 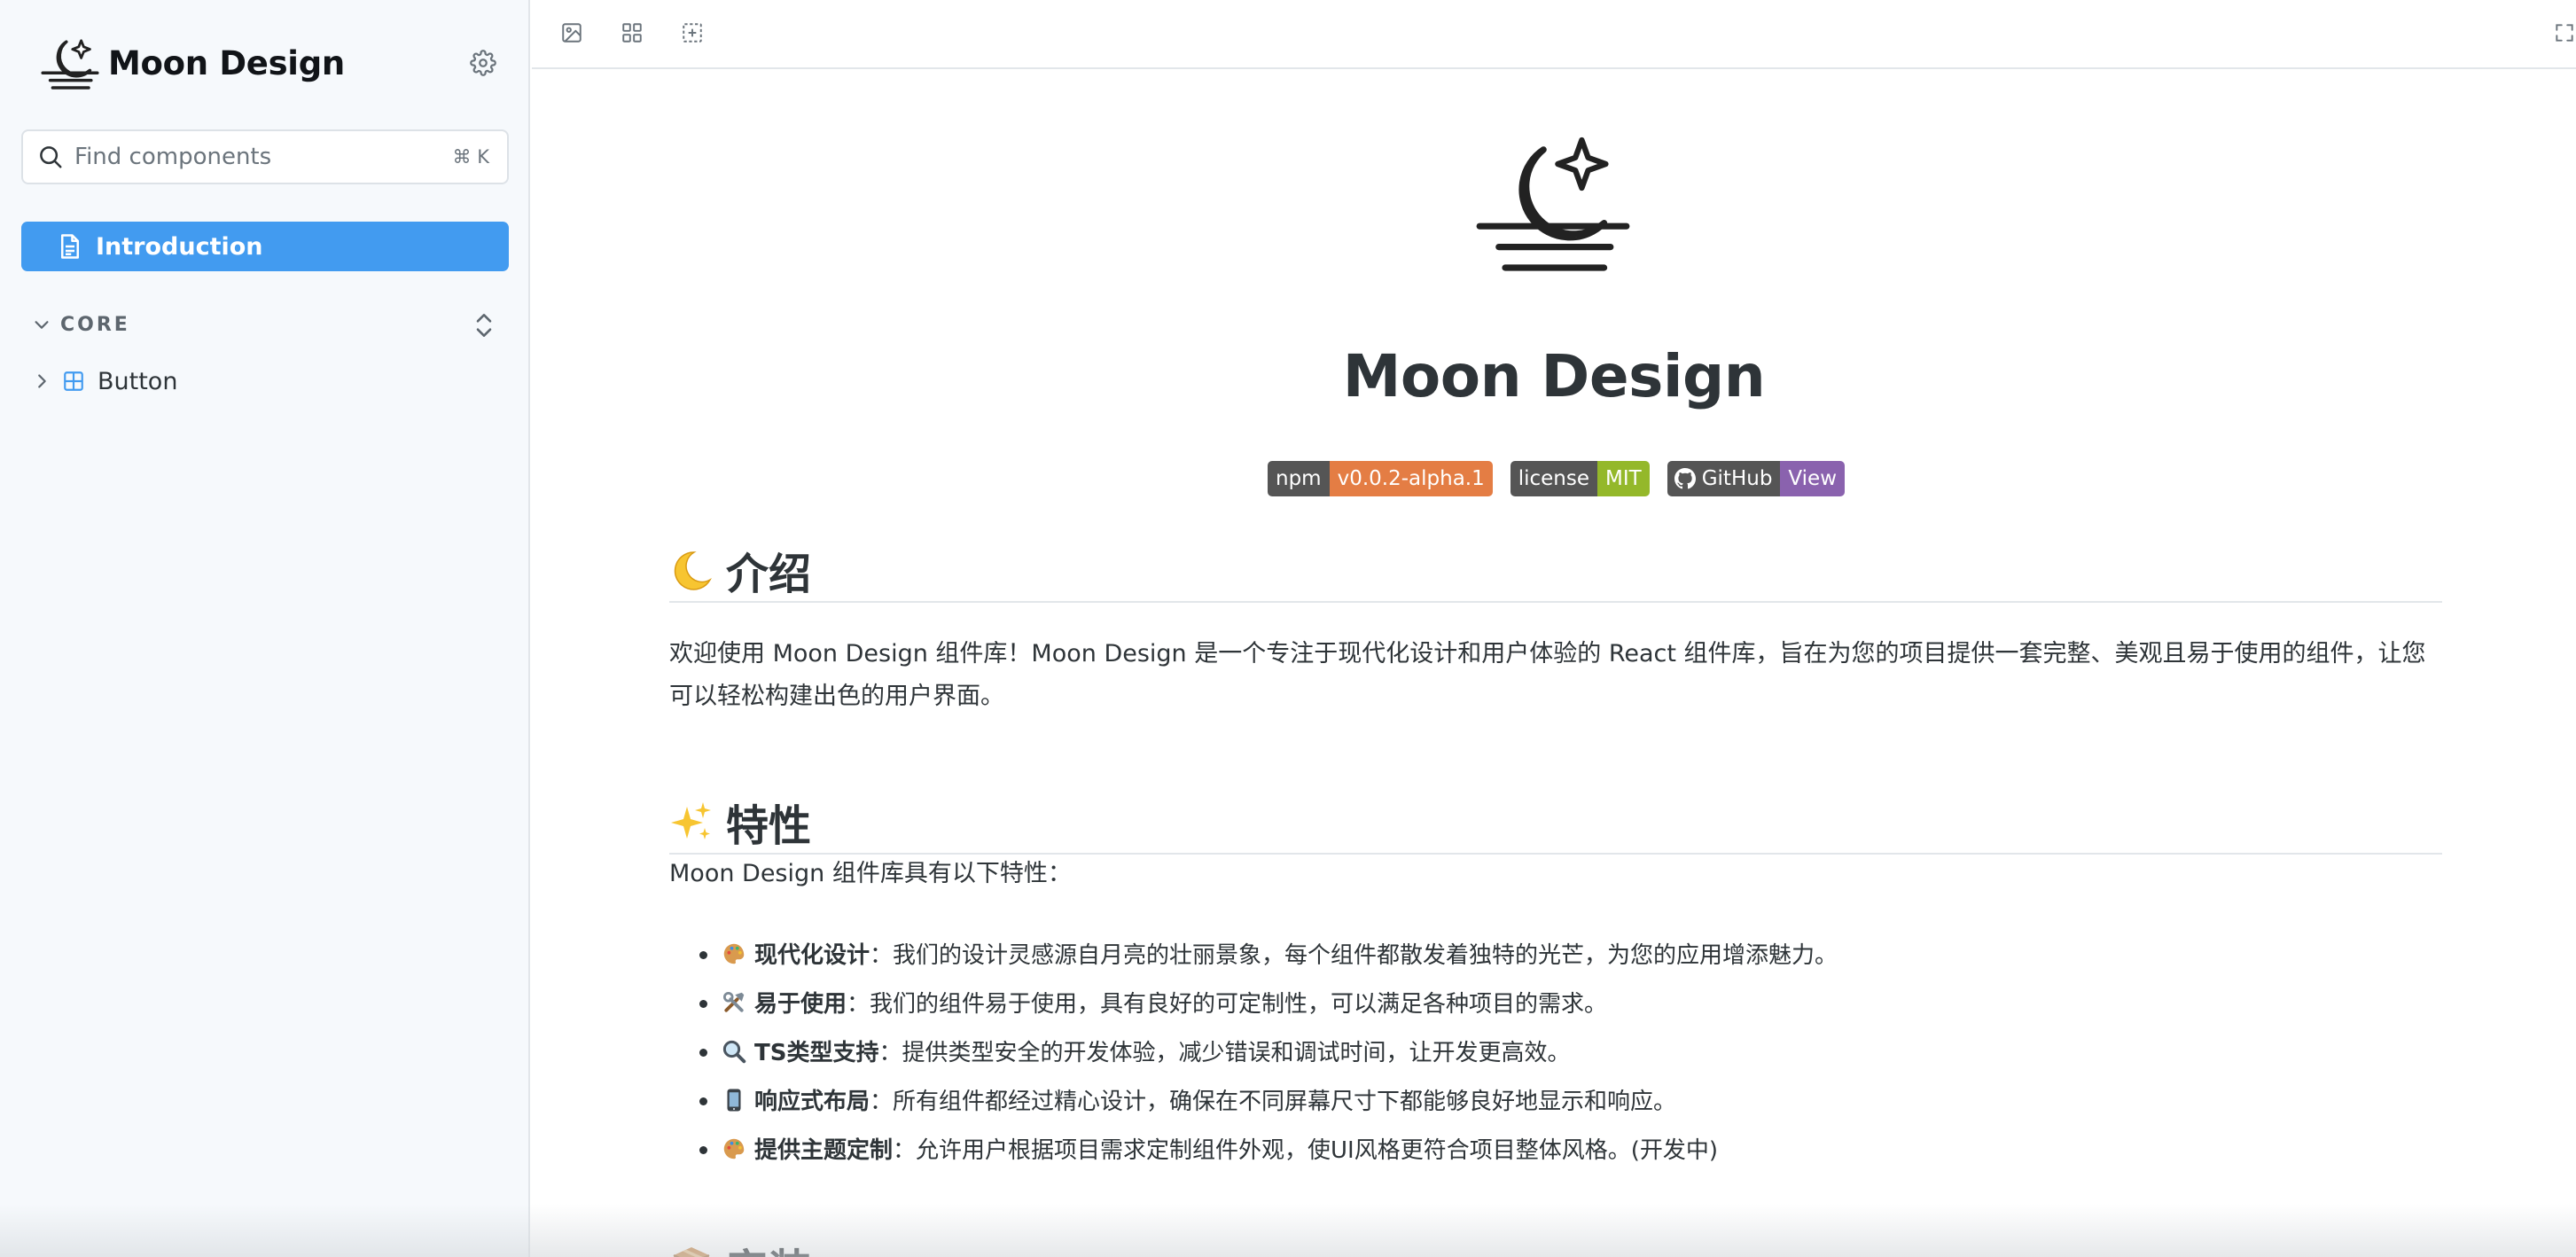 I want to click on feature-description: ：所有组件都经过精心设计，确保在不同屏幕尺寸下都能够良好地显示和响应。, so click(x=1273, y=1102).